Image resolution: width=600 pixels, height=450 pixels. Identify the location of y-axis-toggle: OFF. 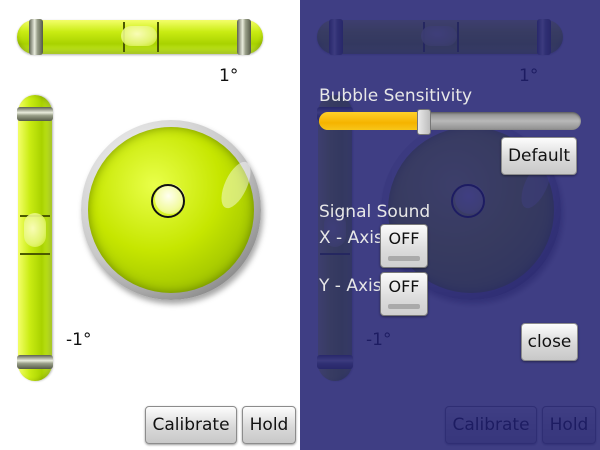
(404, 294).